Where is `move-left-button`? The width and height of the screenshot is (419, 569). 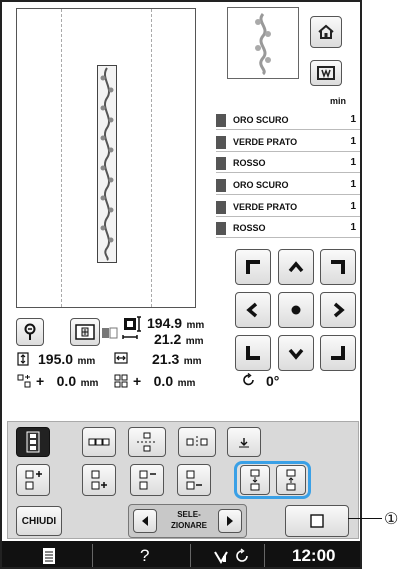
move-left-button is located at coordinates (253, 310).